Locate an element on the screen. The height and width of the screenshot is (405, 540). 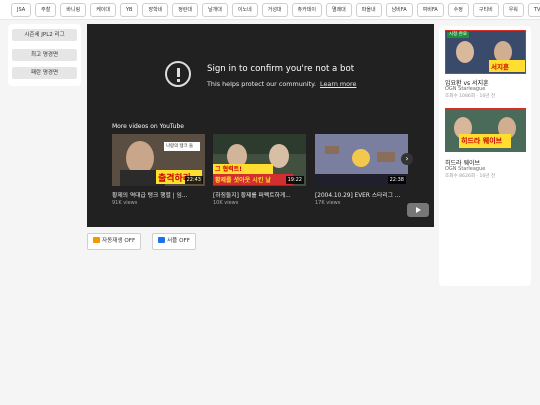
tag-button: TV영방송 is located at coordinates (533, 9).